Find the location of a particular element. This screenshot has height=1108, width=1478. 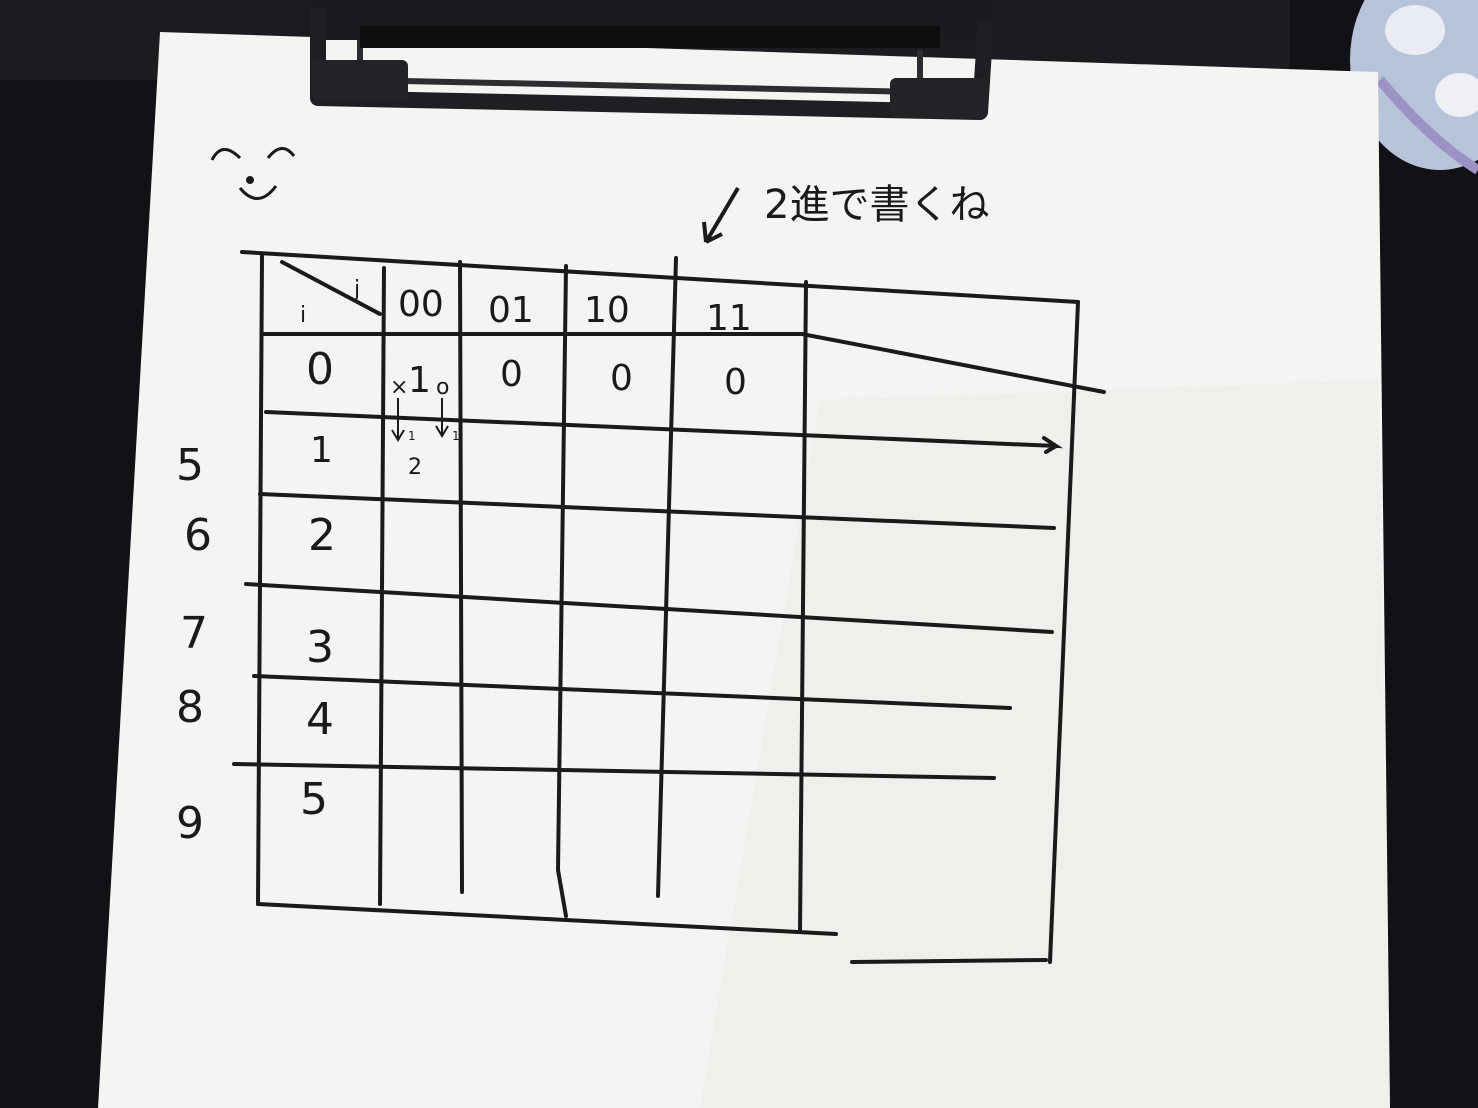

row-header-2: 2 is located at coordinates (322, 535).